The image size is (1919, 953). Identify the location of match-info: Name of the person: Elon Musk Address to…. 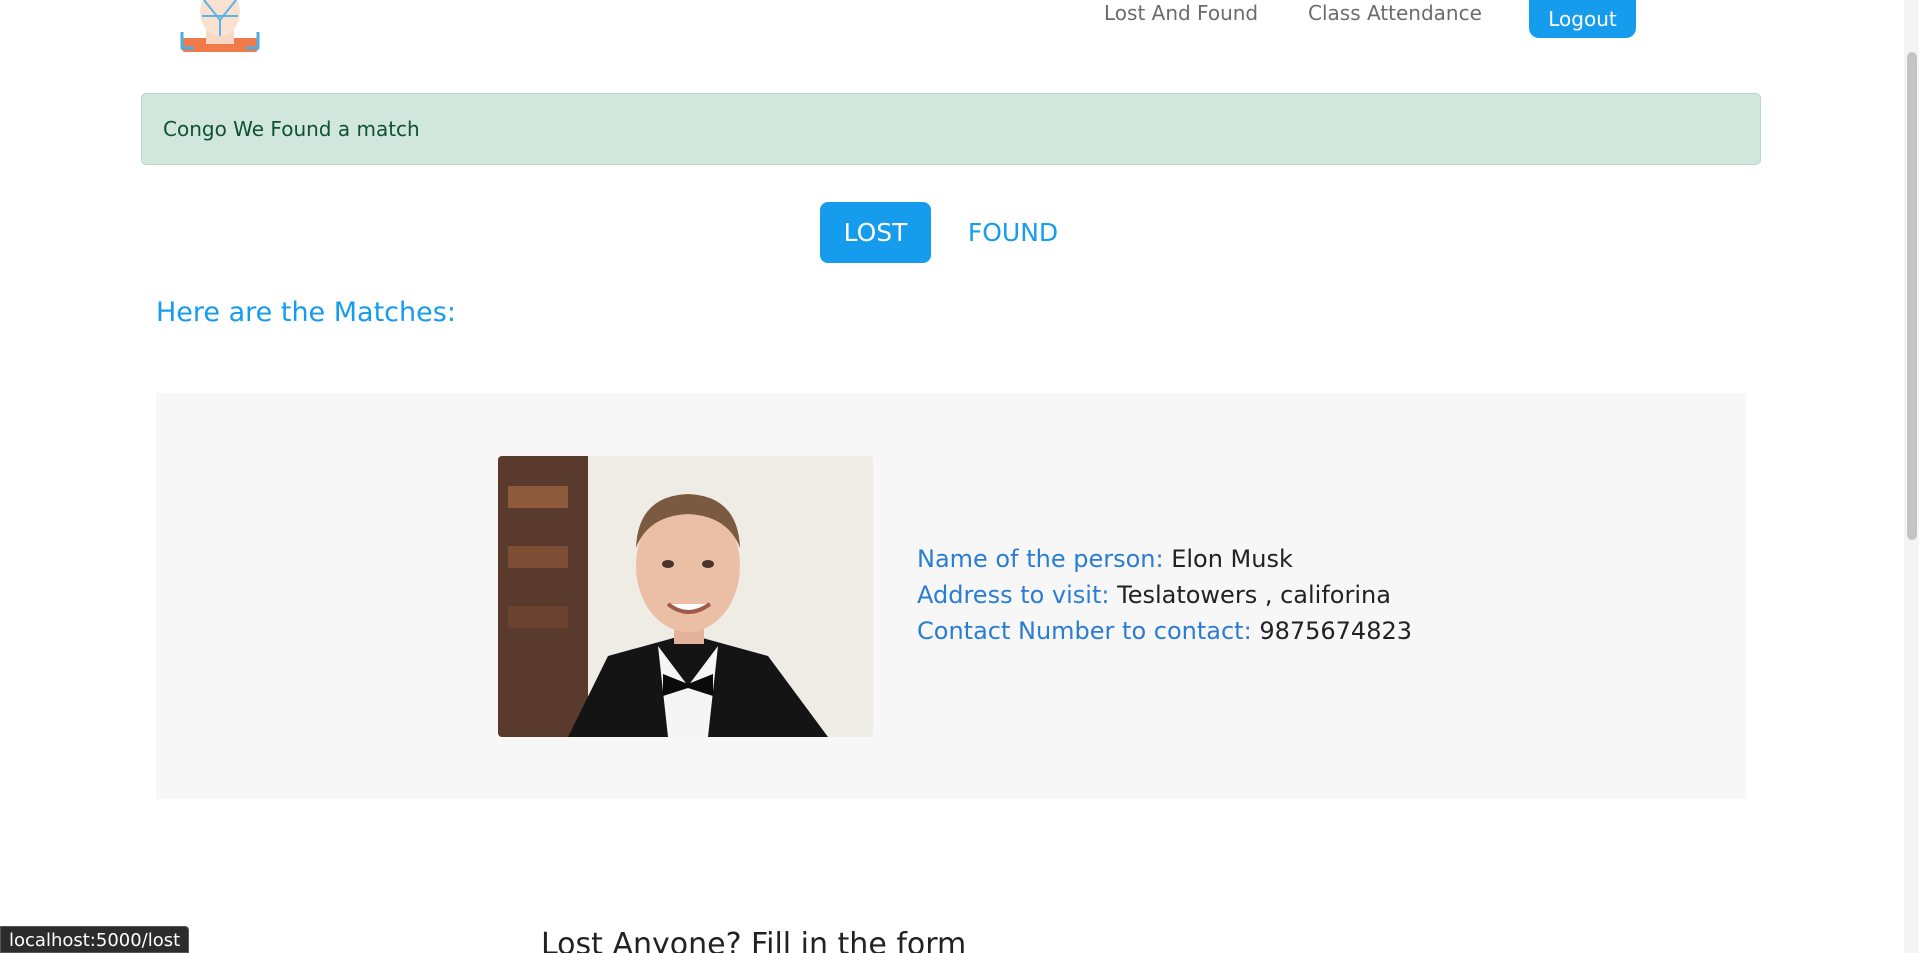
(1164, 595).